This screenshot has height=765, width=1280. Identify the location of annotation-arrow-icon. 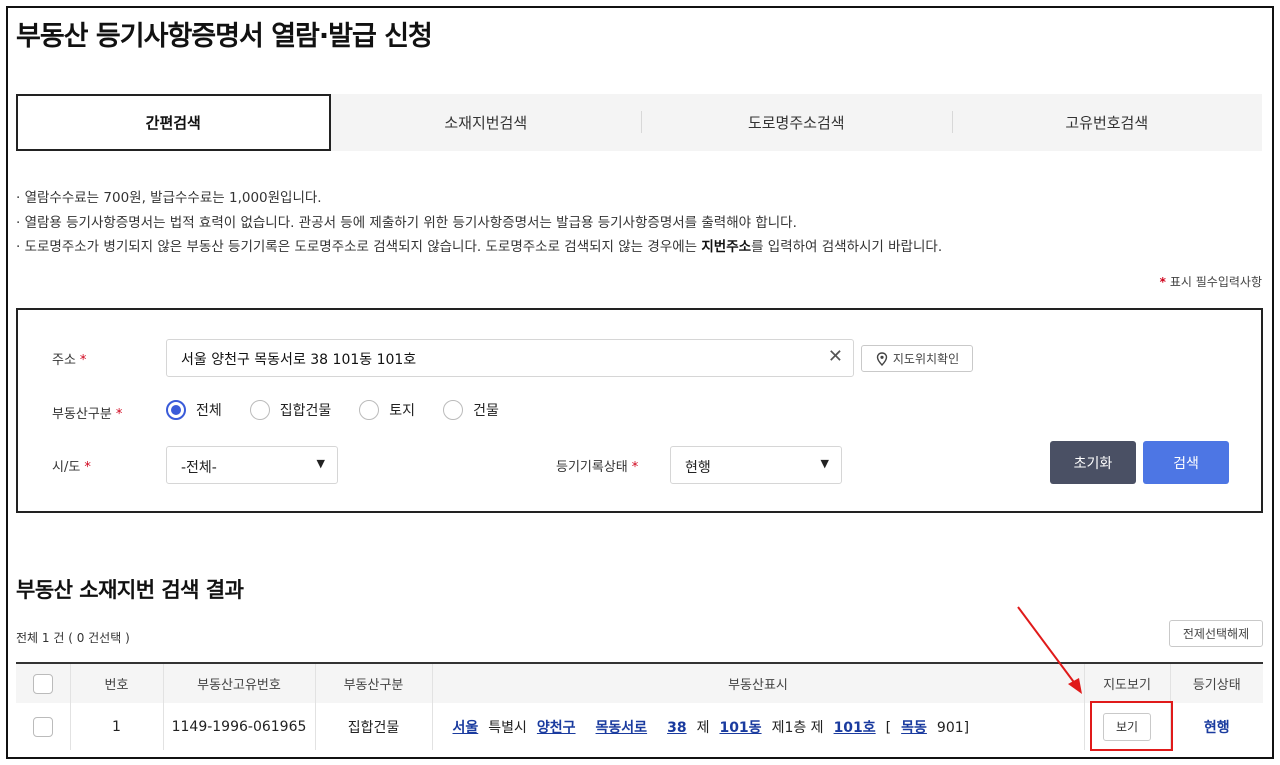
(1049, 650).